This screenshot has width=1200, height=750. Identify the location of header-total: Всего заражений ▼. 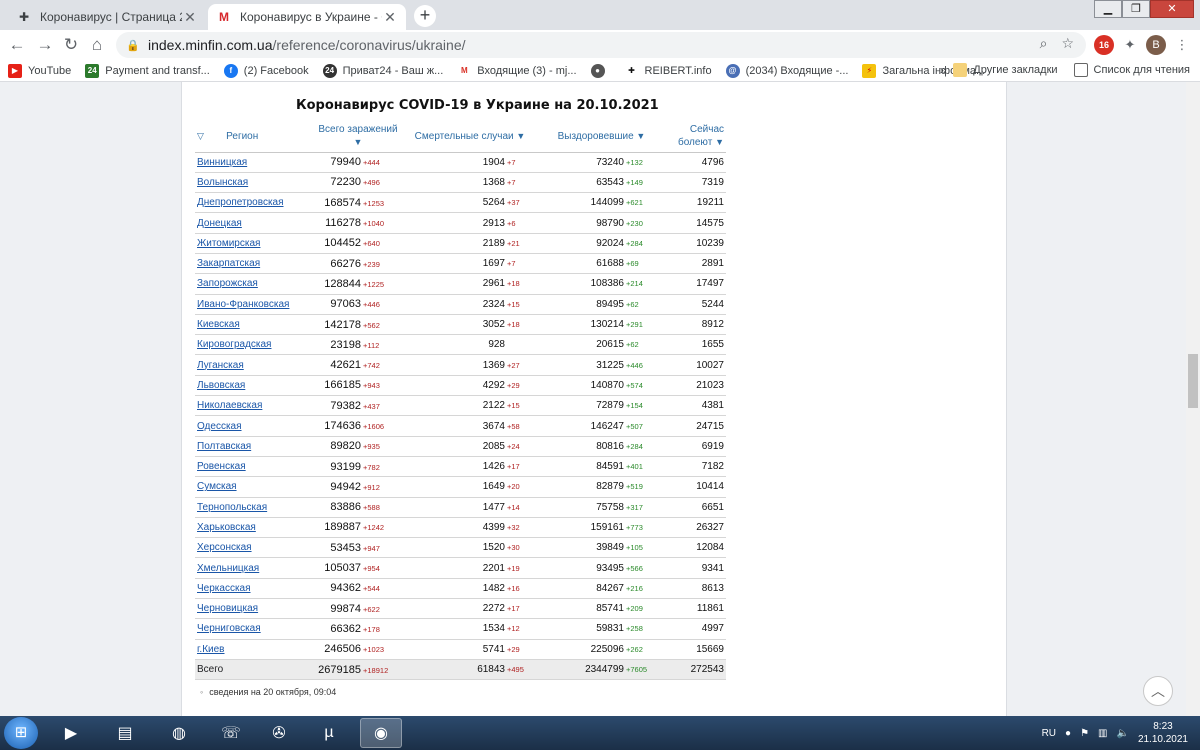
(358, 137).